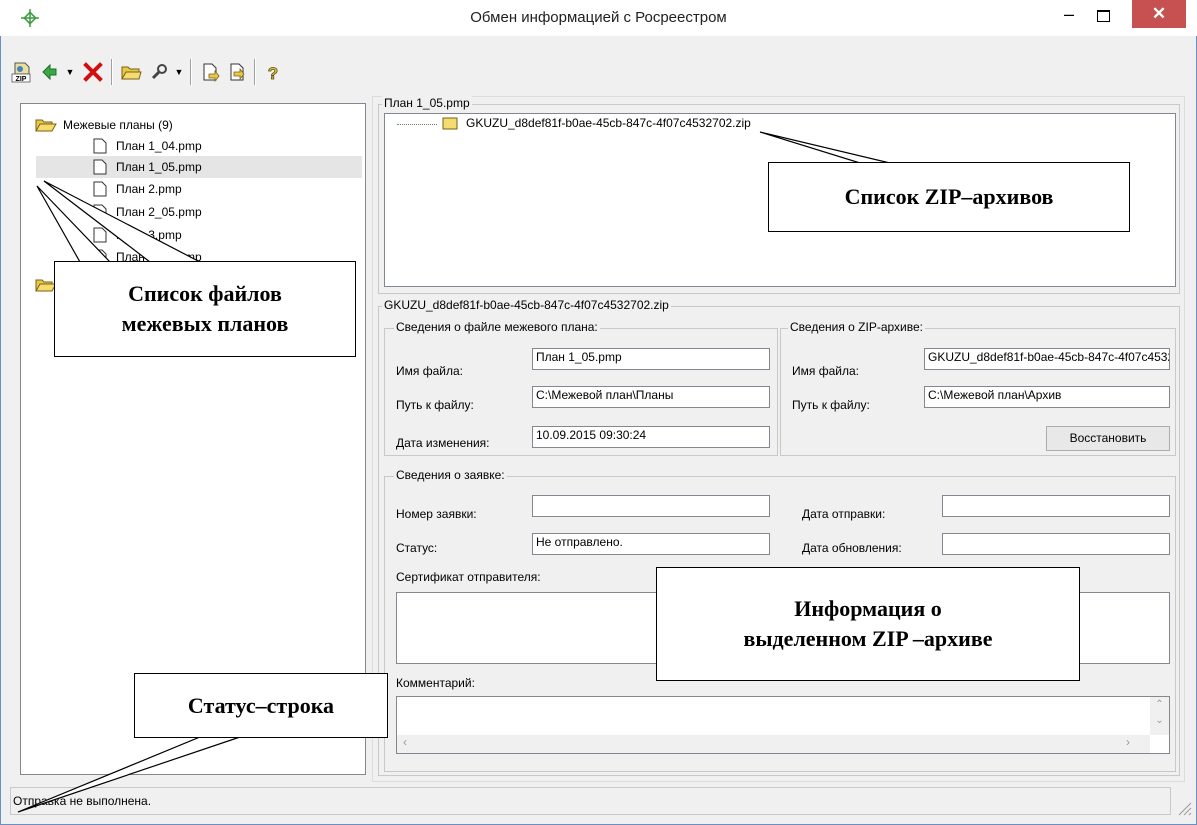  I want to click on callout-zip-list-text: Список ZIP–архивов, so click(949, 196).